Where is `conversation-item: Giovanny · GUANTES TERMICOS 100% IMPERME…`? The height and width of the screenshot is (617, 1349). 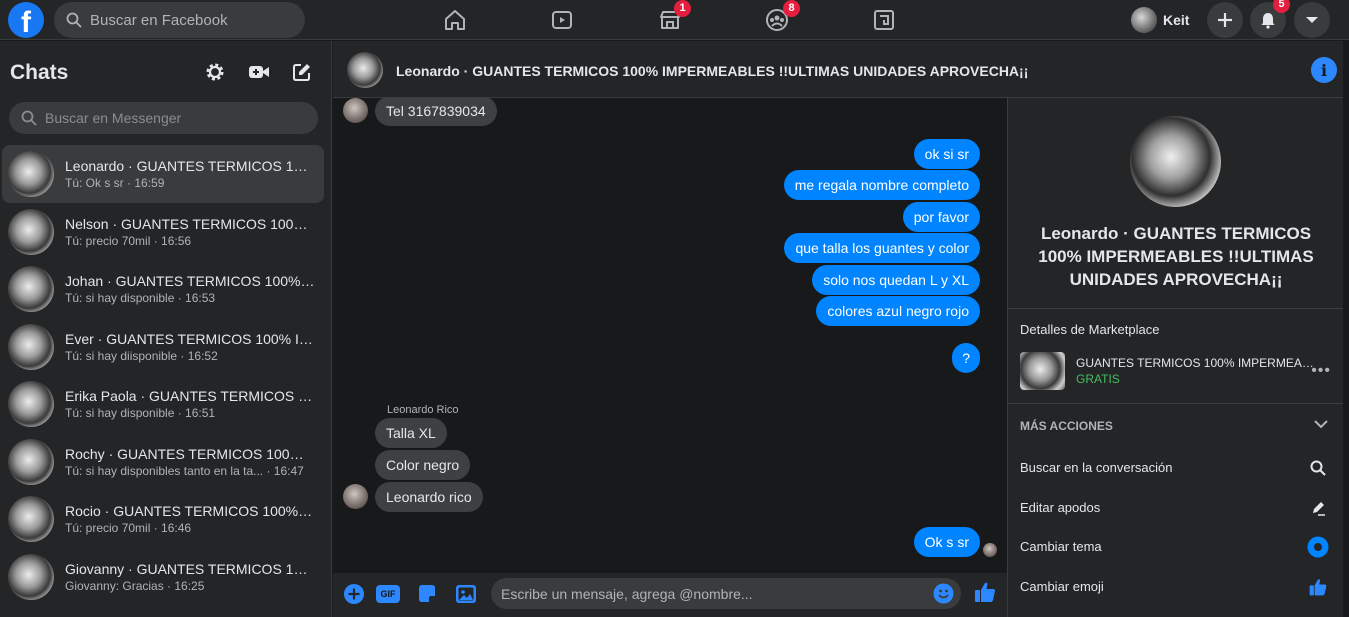 conversation-item: Giovanny · GUANTES TERMICOS 100% IMPERME… is located at coordinates (163, 577).